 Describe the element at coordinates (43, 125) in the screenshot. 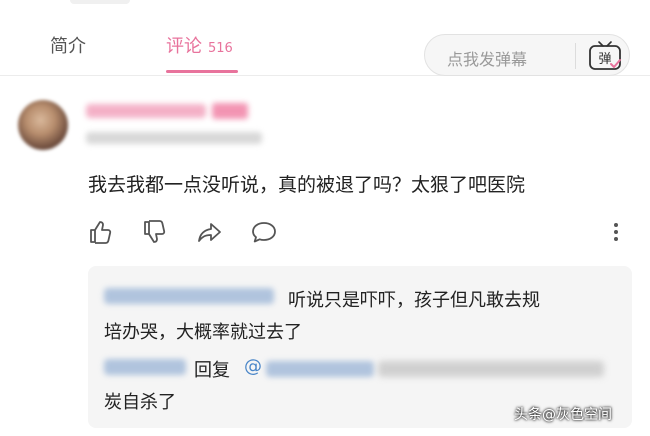

I see `avatar` at that location.